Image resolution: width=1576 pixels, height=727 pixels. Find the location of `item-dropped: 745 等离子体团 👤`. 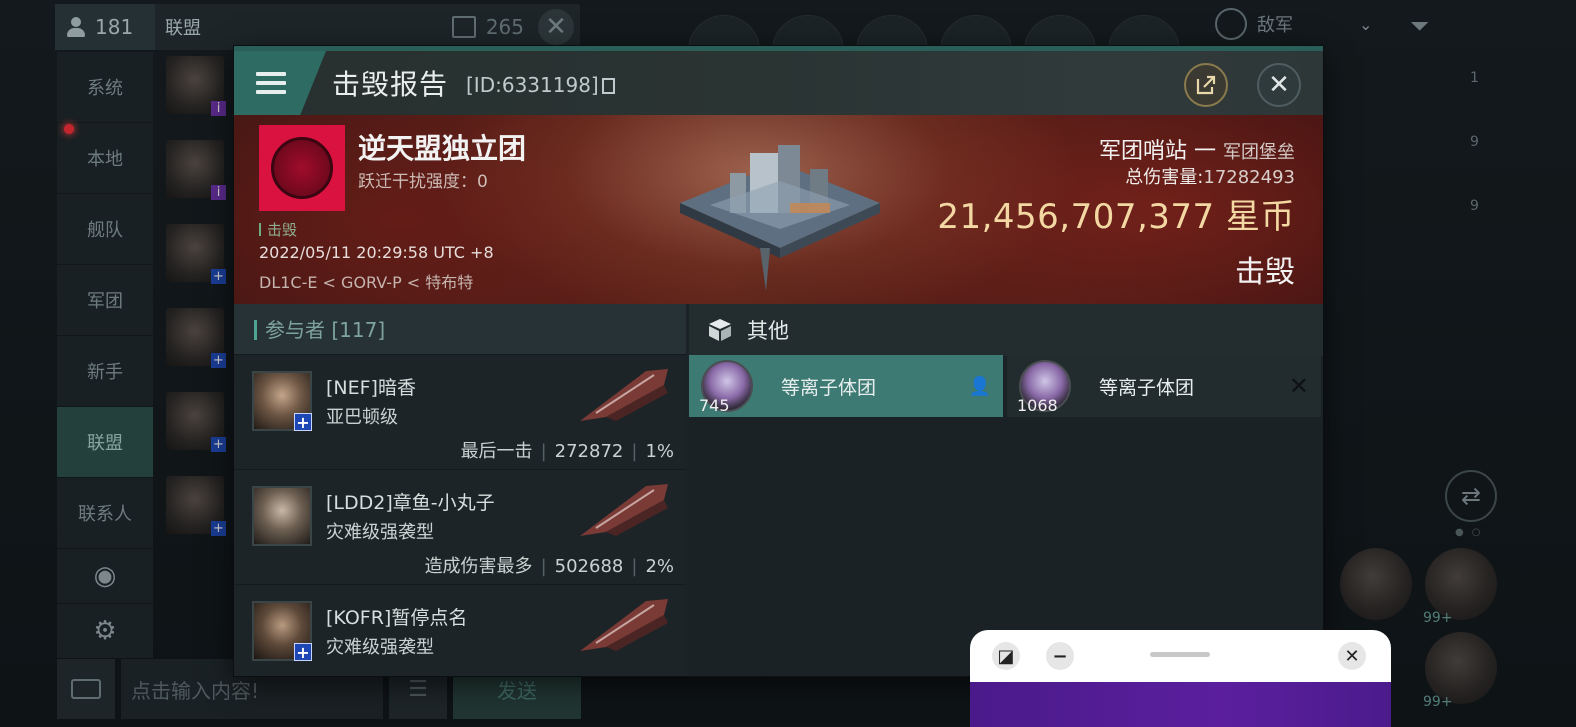

item-dropped: 745 等离子体团 👤 is located at coordinates (846, 386).